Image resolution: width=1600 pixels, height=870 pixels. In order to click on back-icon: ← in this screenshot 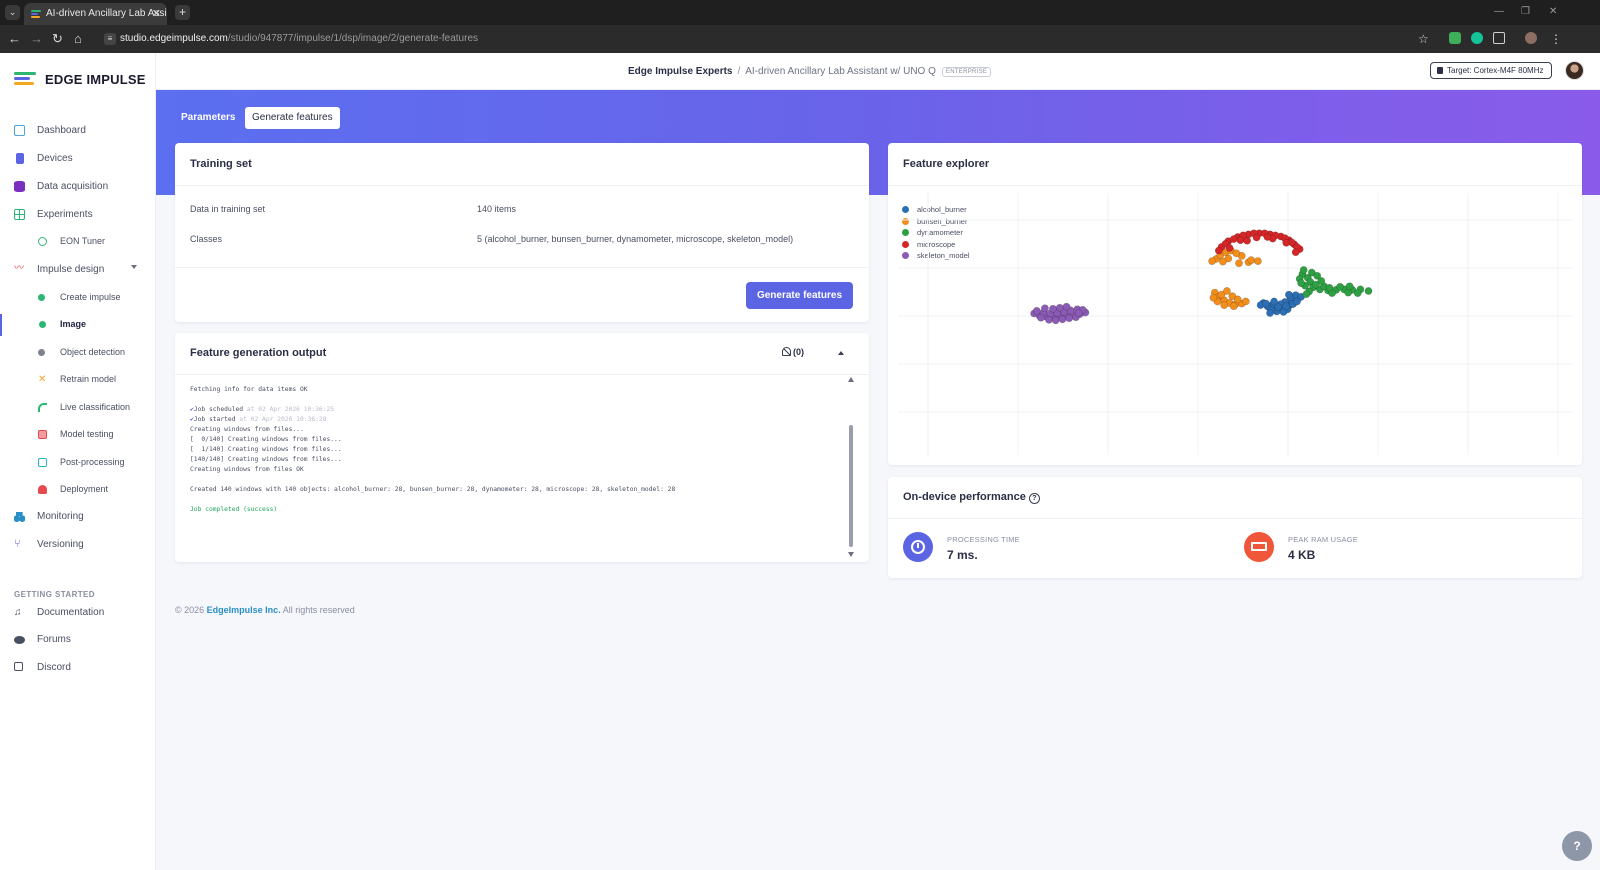, I will do `click(14, 39)`.